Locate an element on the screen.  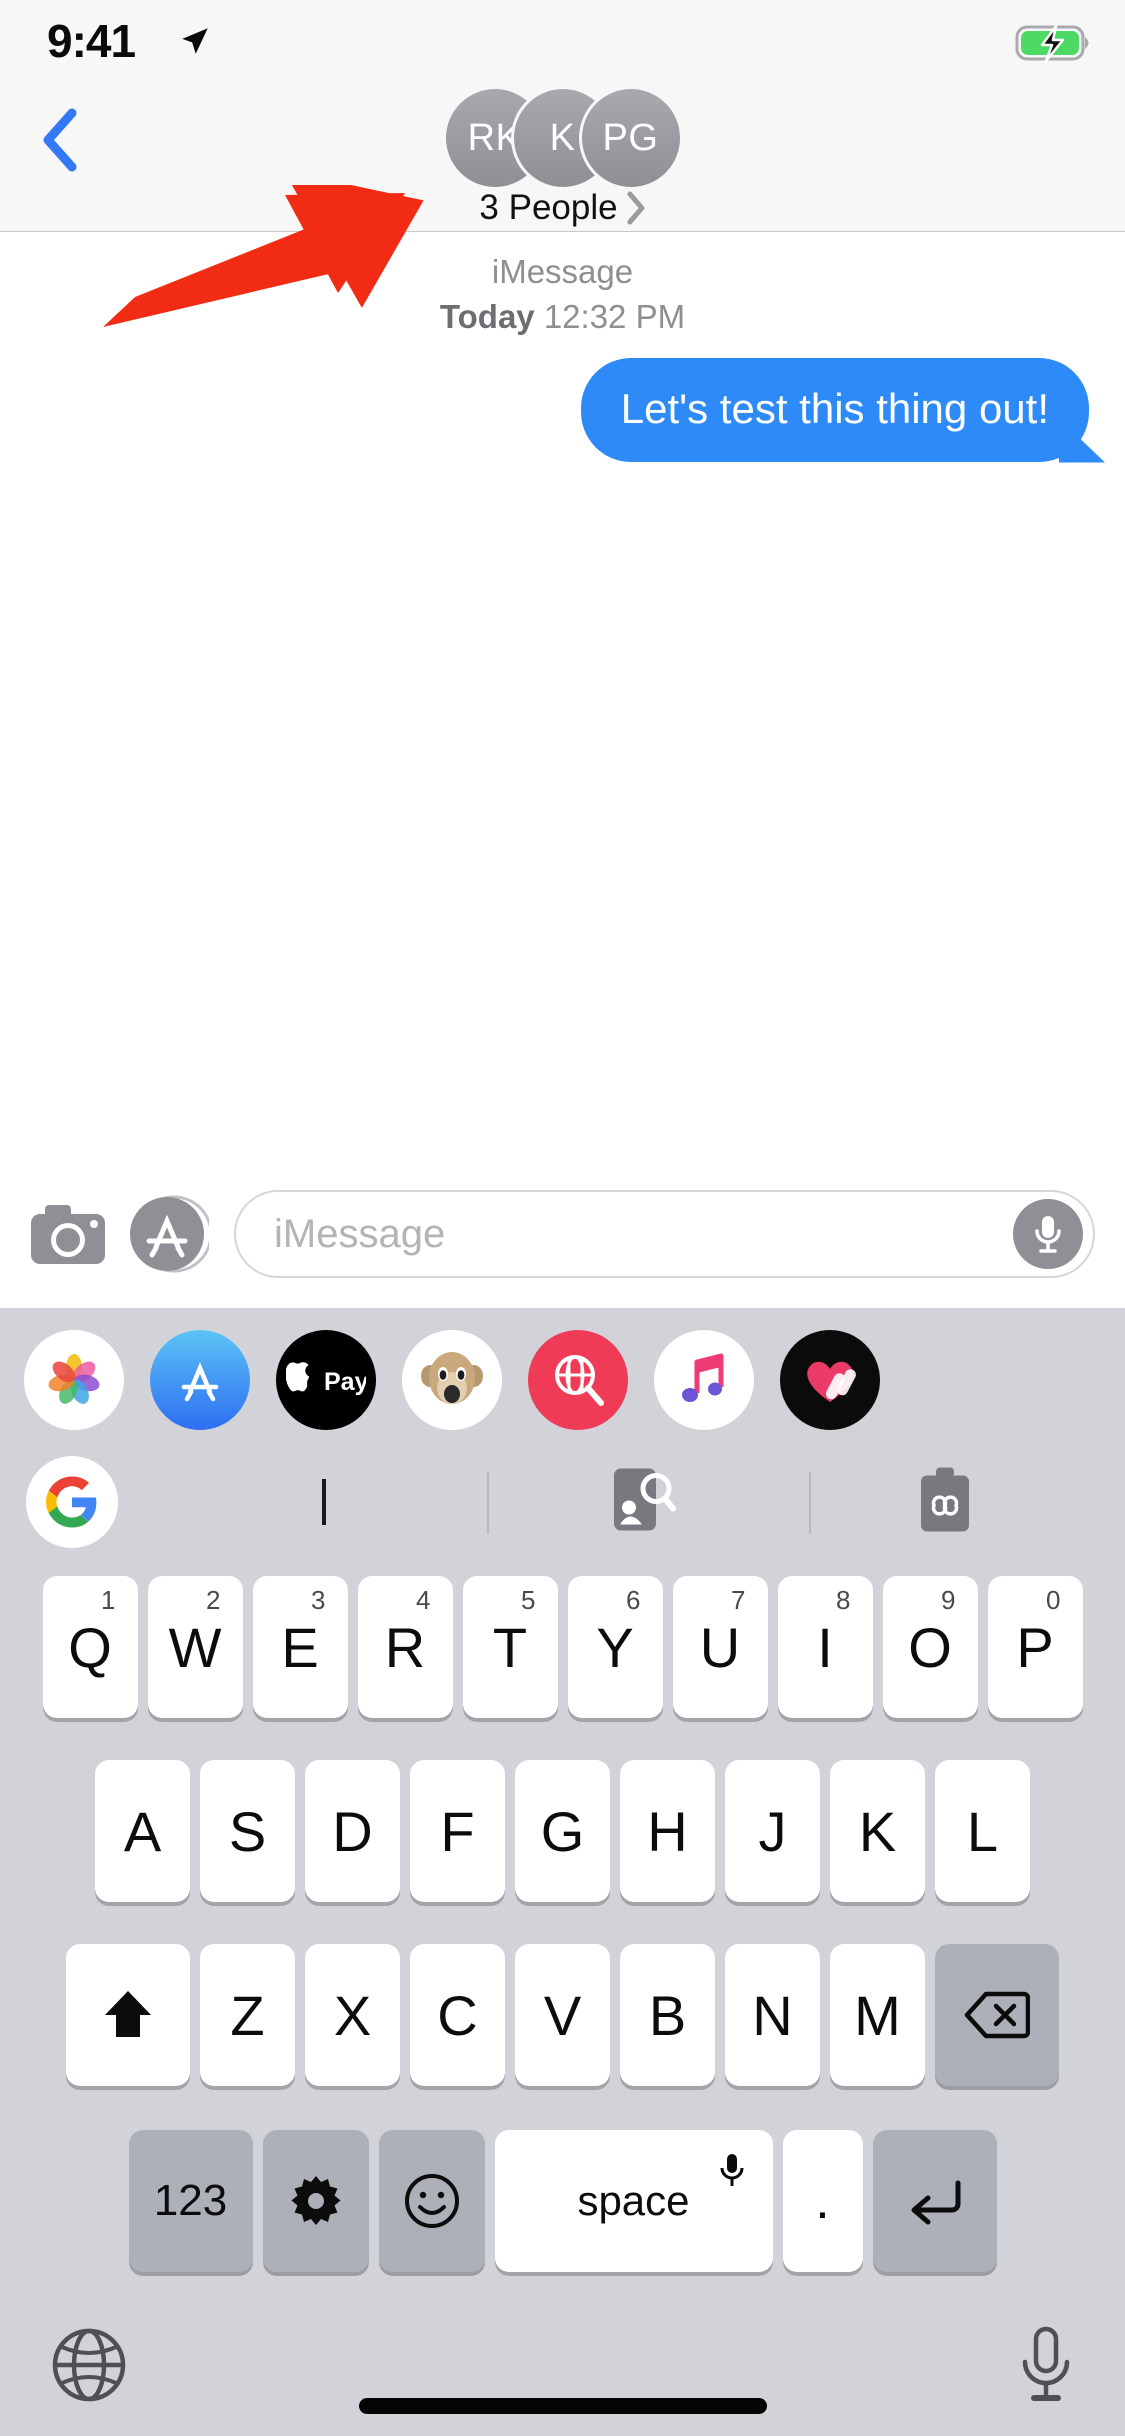
message-input-field: iMessage is located at coordinates (664, 1234).